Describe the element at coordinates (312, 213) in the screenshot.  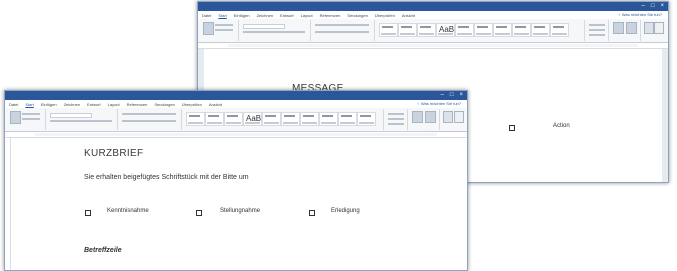
I see `checkbox-erledigung` at that location.